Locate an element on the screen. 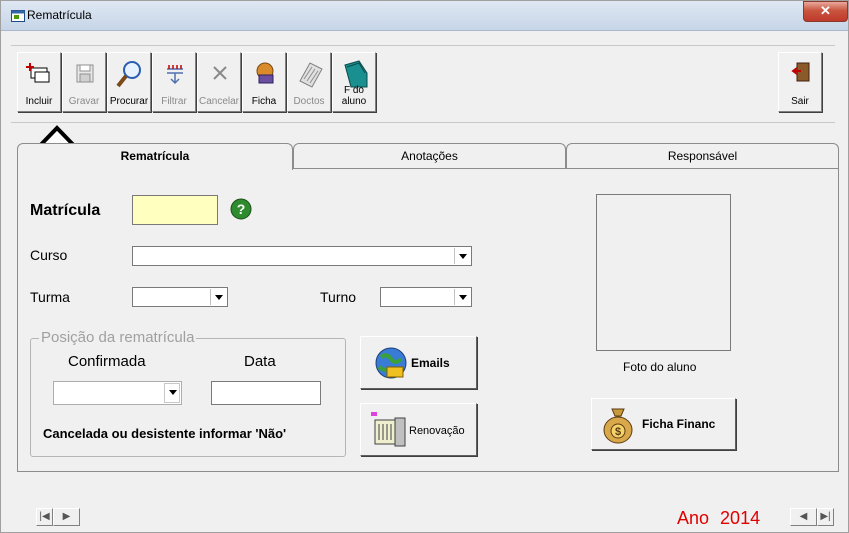 The height and width of the screenshot is (533, 849). sair-label: Sair is located at coordinates (800, 101).